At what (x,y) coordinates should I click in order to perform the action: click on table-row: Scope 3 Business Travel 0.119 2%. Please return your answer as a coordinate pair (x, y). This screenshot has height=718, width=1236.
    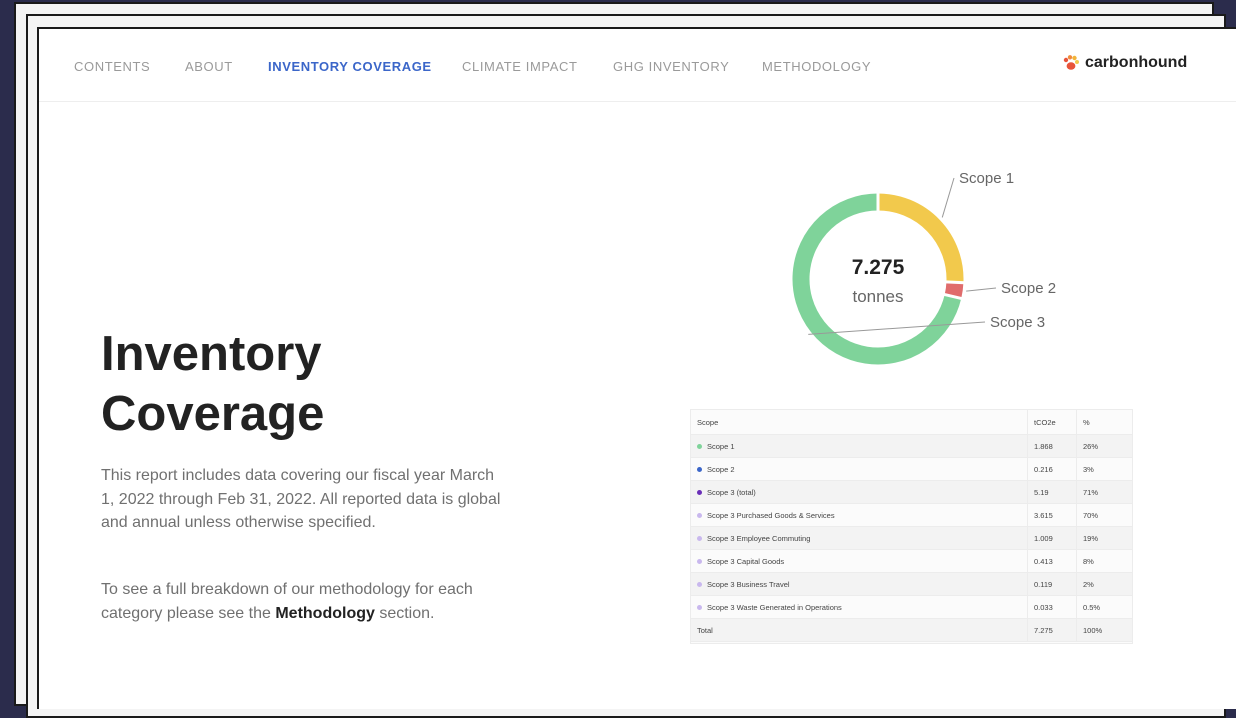
    Looking at the image, I should click on (911, 584).